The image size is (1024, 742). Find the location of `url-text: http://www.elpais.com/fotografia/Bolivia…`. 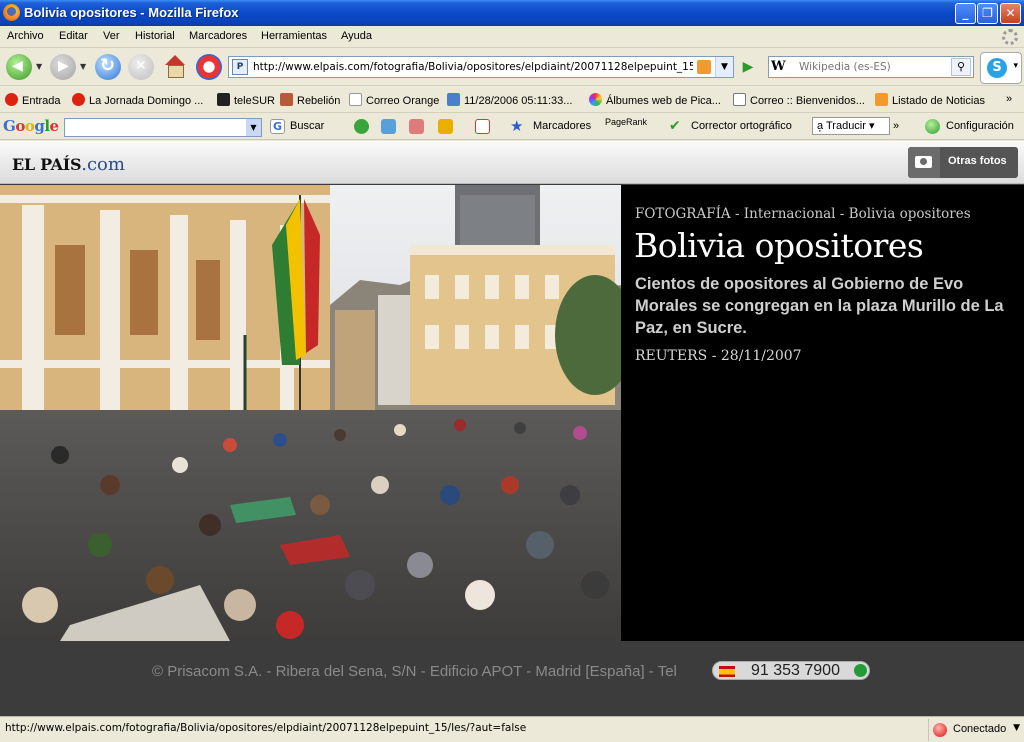

url-text: http://www.elpais.com/fotografia/Bolivia… is located at coordinates (473, 67).